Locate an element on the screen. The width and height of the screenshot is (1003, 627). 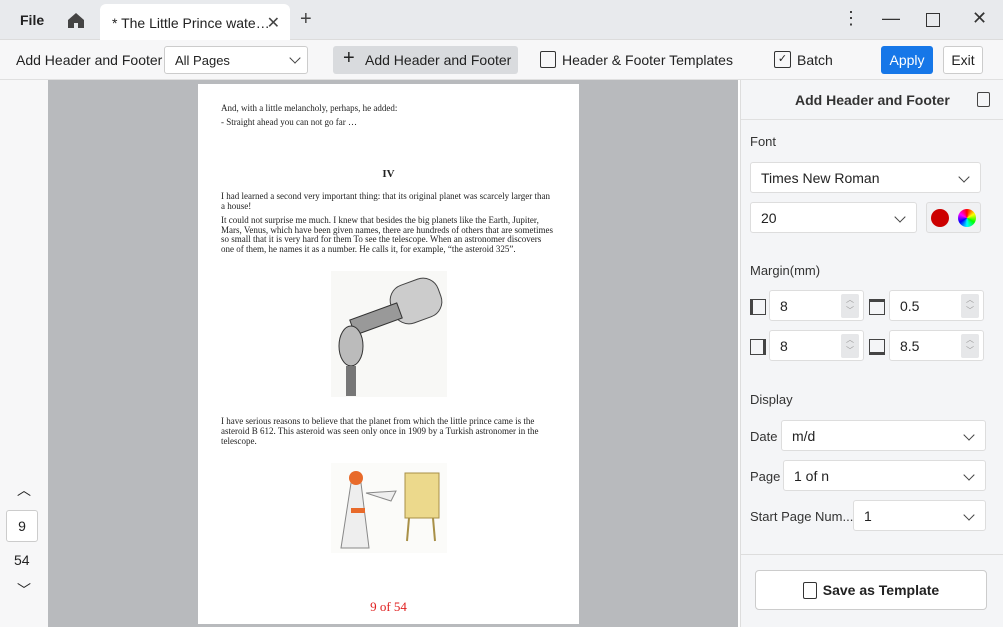
font-label: Font is located at coordinates (763, 141).